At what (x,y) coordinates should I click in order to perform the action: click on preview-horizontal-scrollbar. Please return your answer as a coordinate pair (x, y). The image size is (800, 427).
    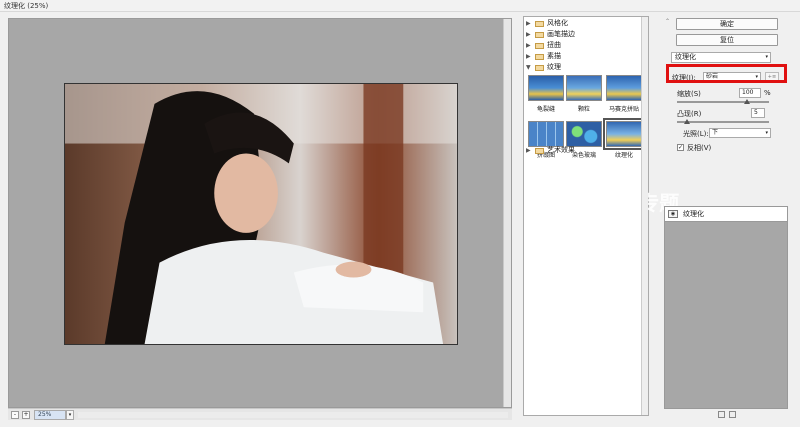
    Looking at the image, I should click on (293, 415).